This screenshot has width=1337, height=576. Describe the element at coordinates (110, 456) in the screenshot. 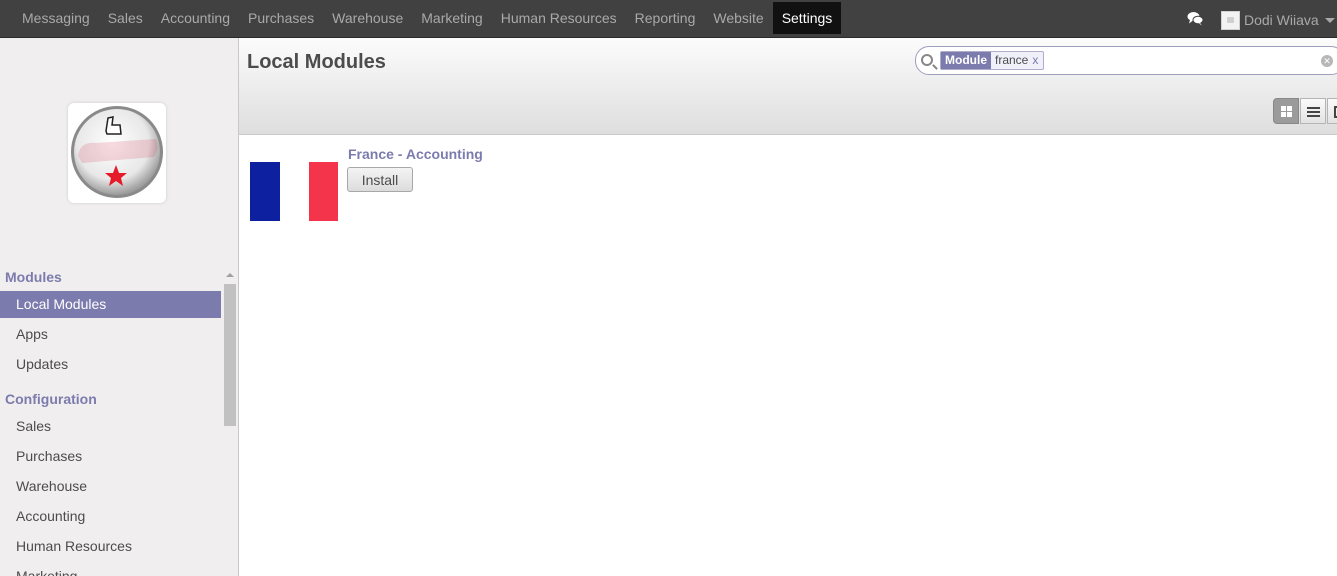

I see `sidebar-item-purchases: Purchases` at that location.